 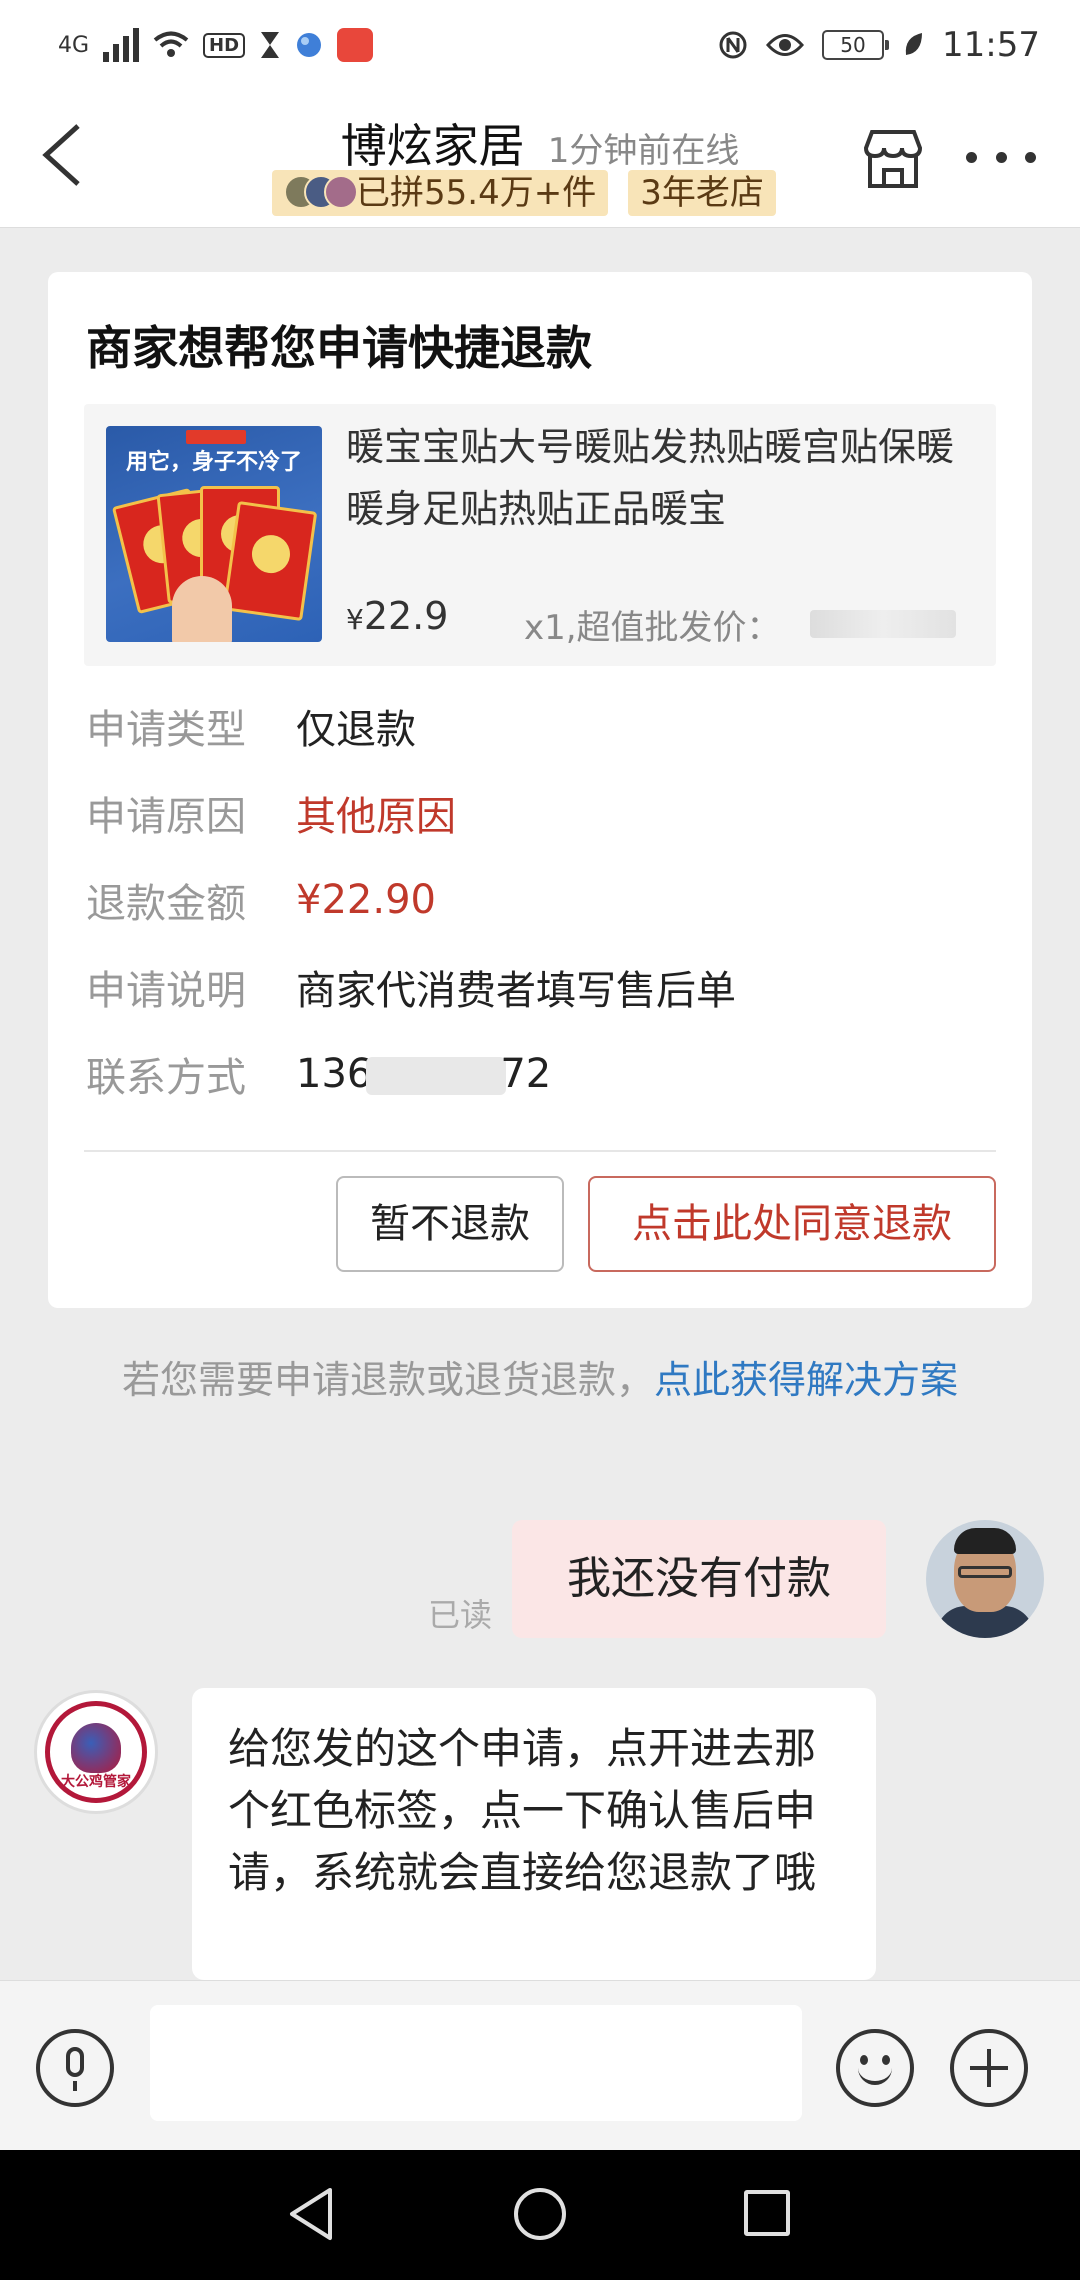 I want to click on quantity-note: x1,超值批发价：, so click(x=652, y=628).